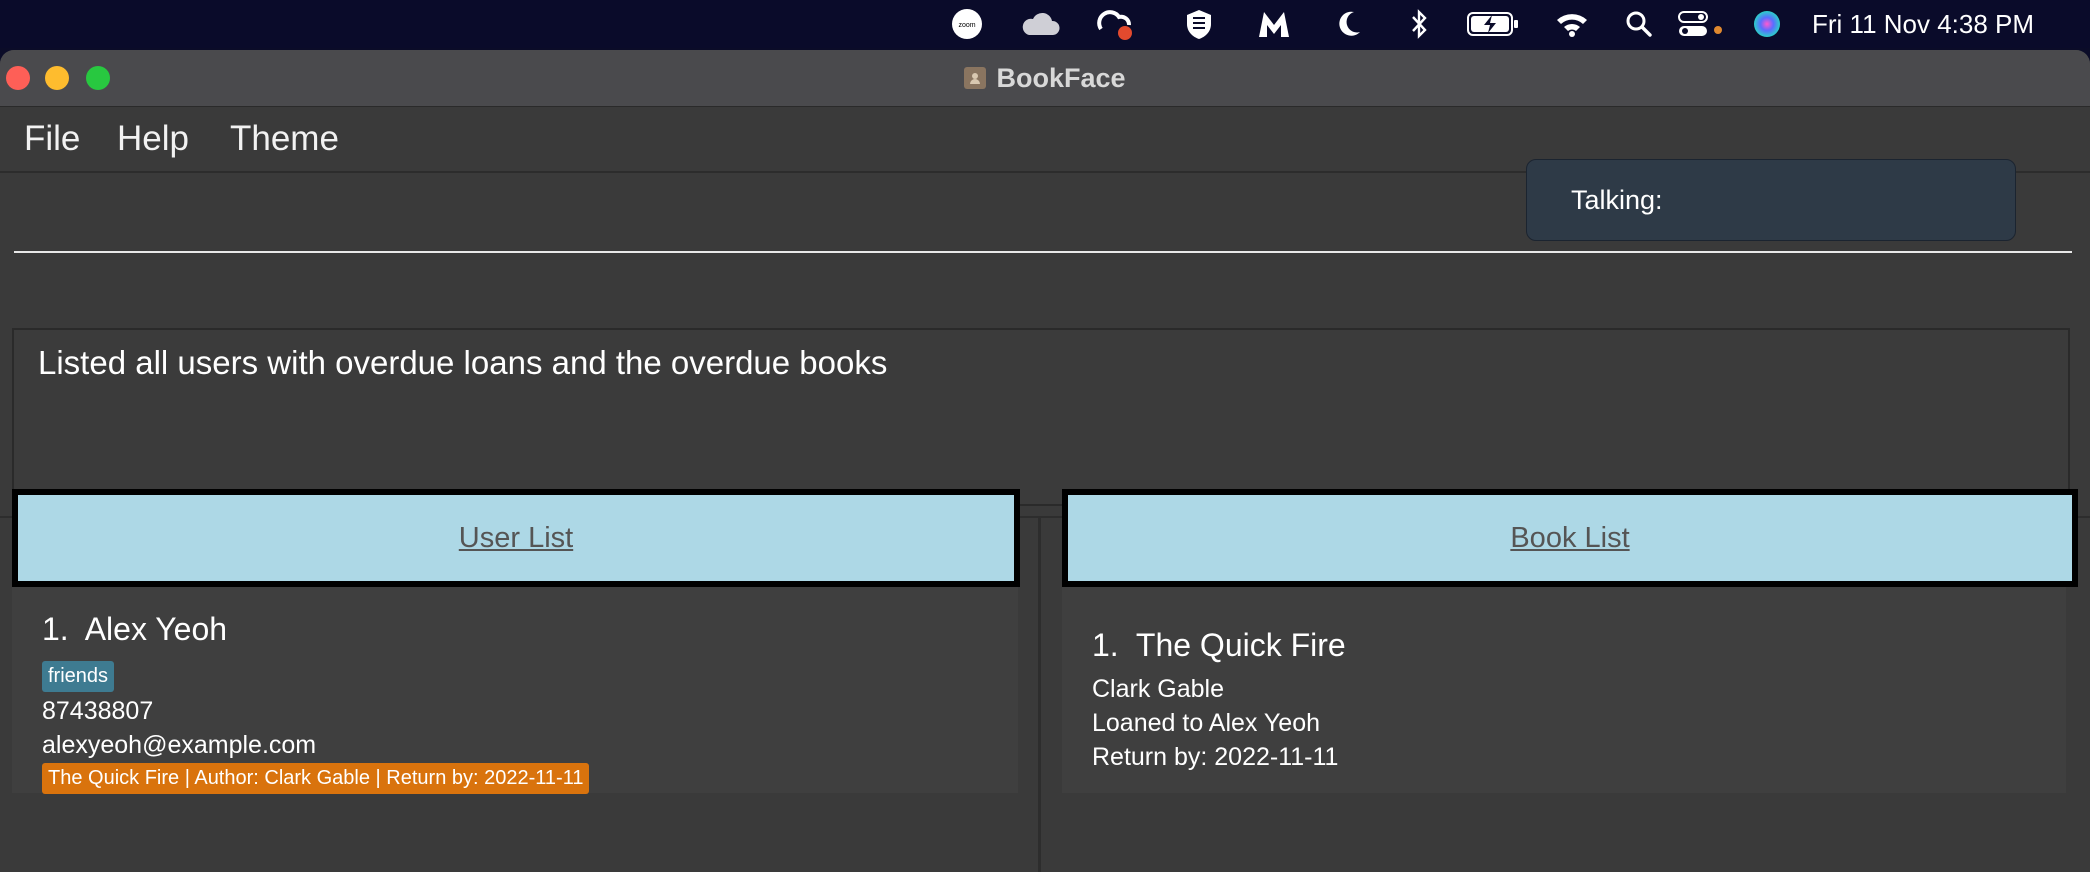 Image resolution: width=2090 pixels, height=872 pixels. What do you see at coordinates (1039, 694) in the screenshot?
I see `panel-divider-vertical` at bounding box center [1039, 694].